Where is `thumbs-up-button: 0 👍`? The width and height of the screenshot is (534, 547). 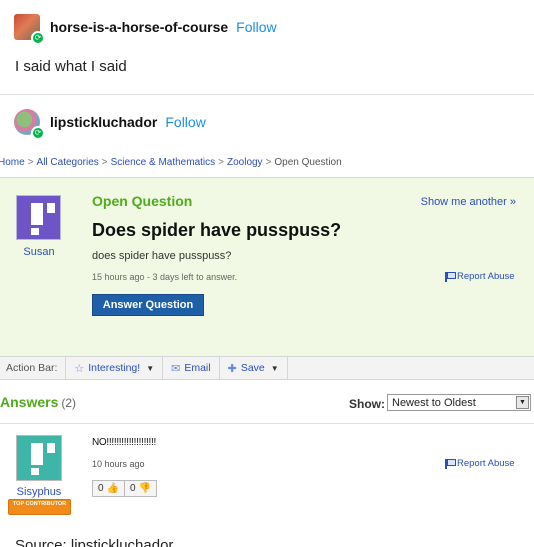
thumbs-up-button: 0 👍 is located at coordinates (109, 488).